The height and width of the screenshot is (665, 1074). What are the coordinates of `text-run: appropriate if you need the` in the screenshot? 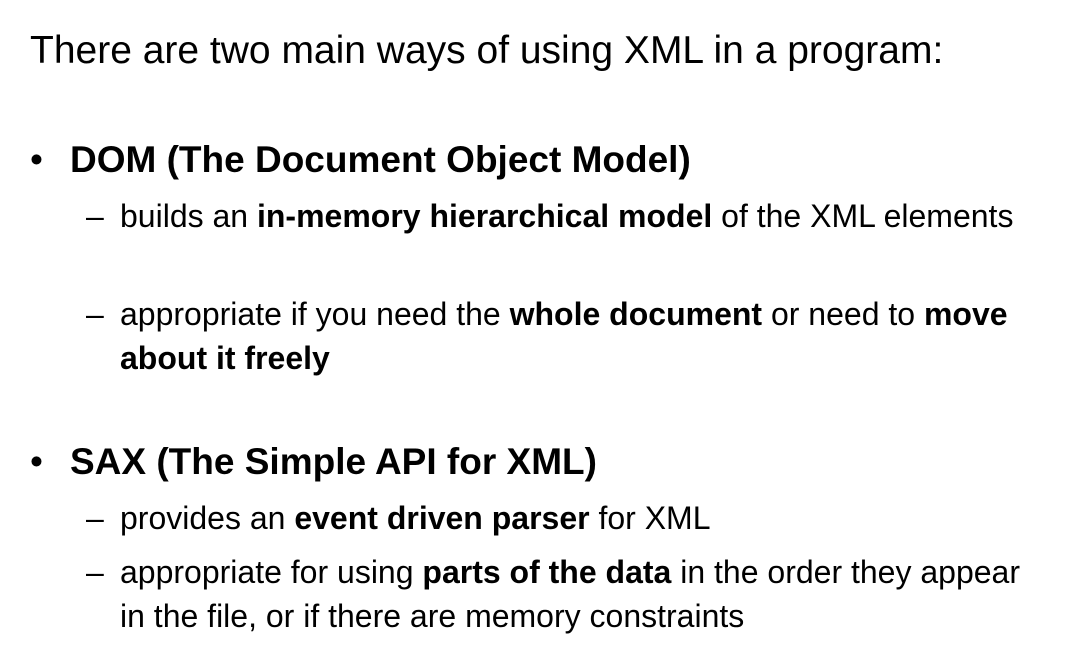 It's located at (315, 314).